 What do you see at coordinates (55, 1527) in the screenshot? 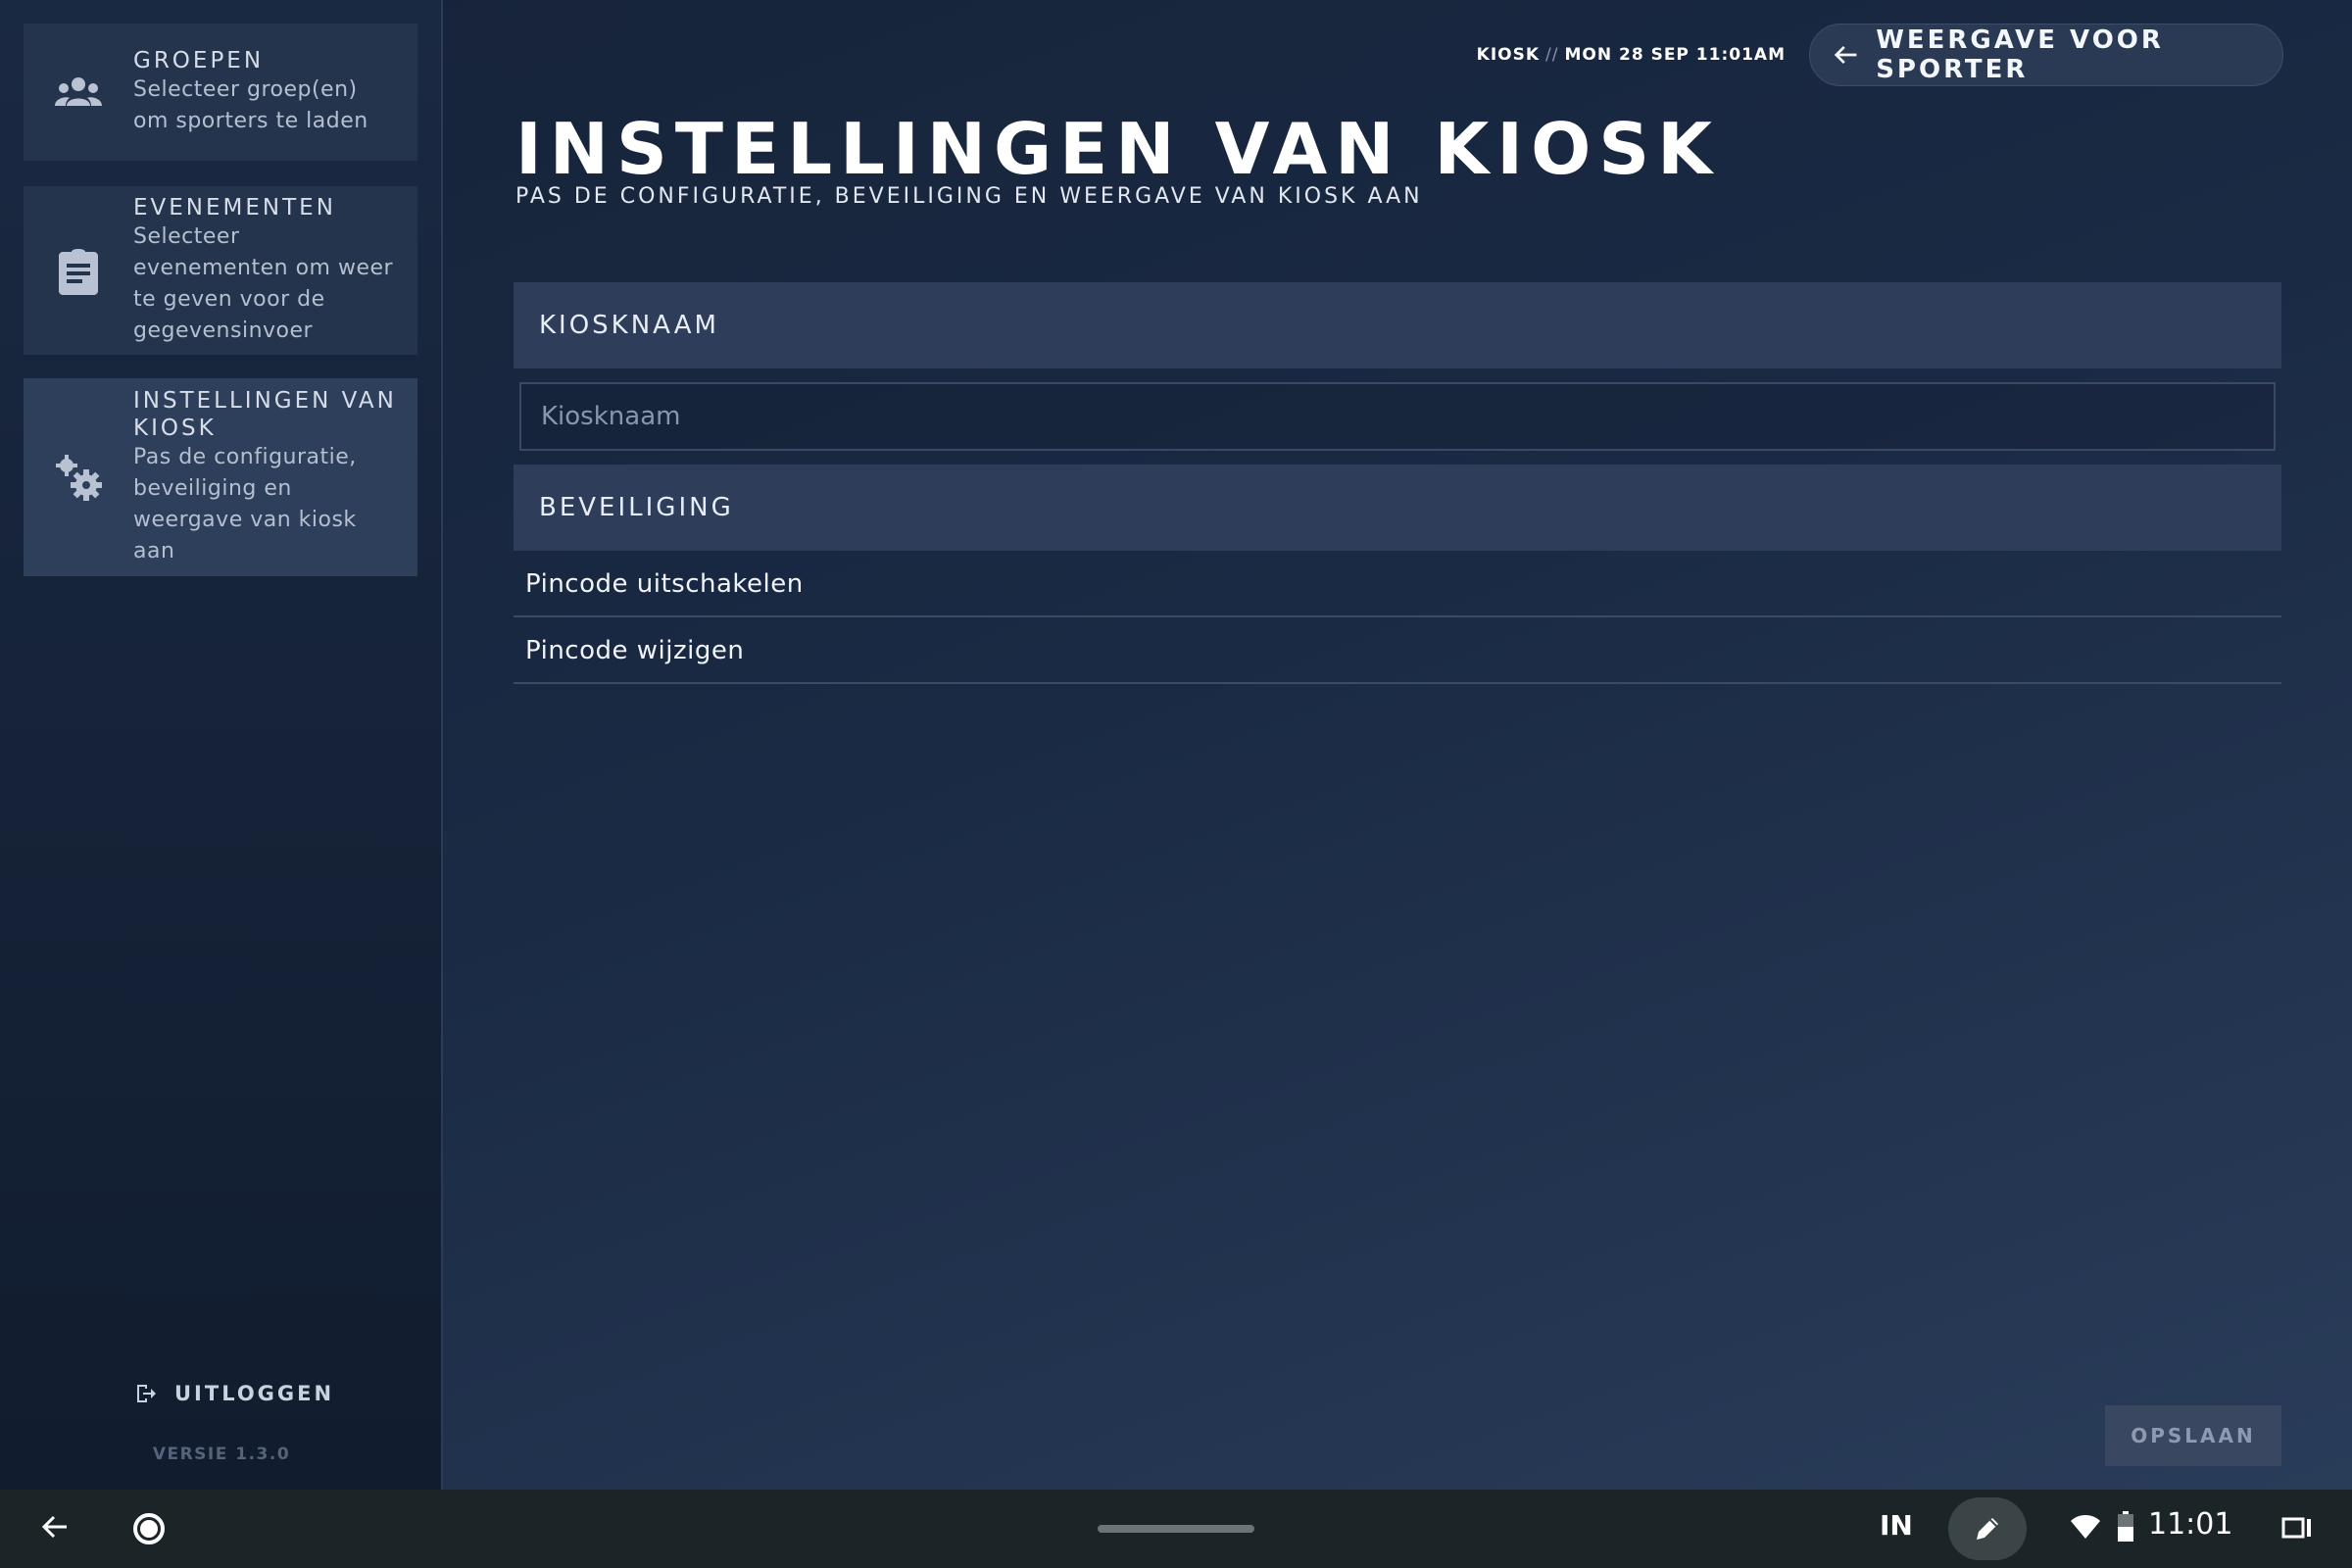
I see `back-arrow-icon` at bounding box center [55, 1527].